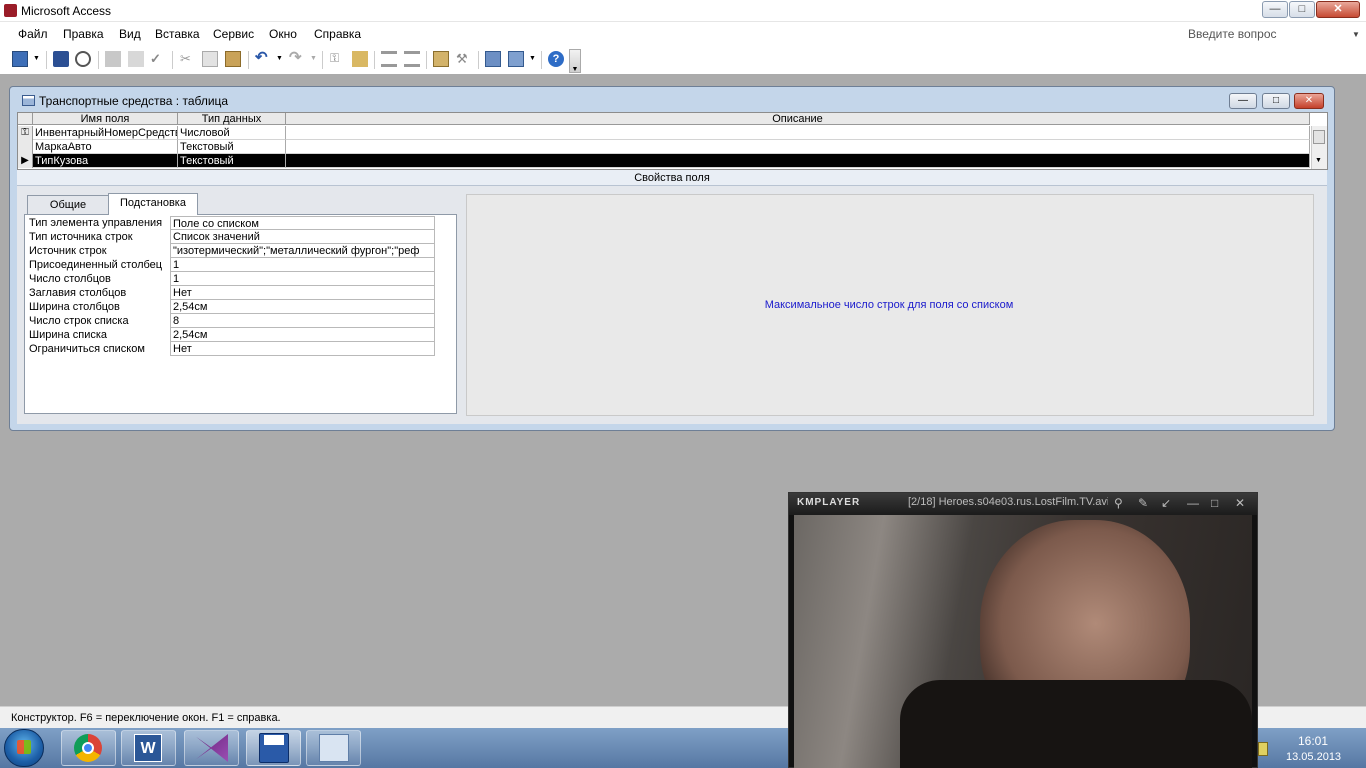  Describe the element at coordinates (337, 34) in the screenshot. I see `menu-help: Справка` at that location.